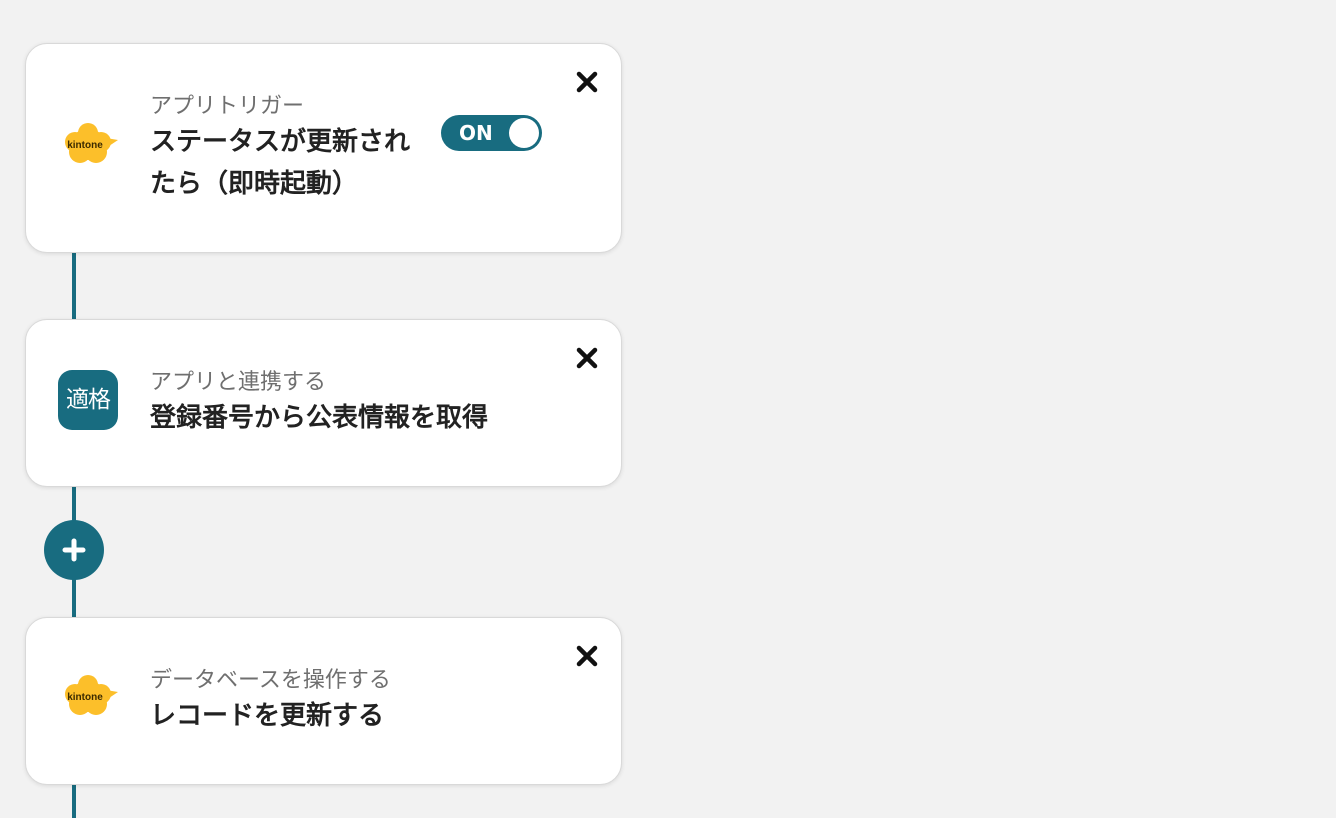  What do you see at coordinates (238, 382) in the screenshot?
I see `step-type-label: アプリと連携する` at bounding box center [238, 382].